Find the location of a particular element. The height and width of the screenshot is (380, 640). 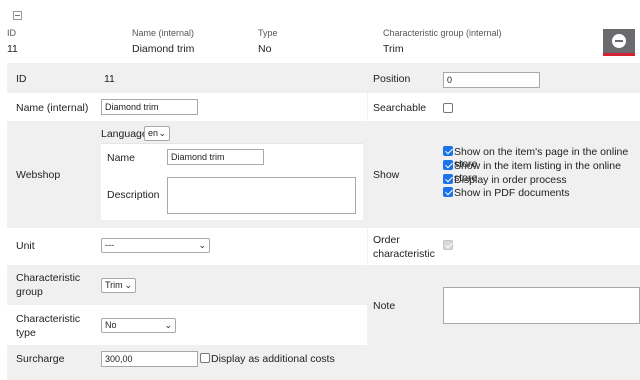

summary-header-group: Characteristic group (internal) is located at coordinates (442, 33).